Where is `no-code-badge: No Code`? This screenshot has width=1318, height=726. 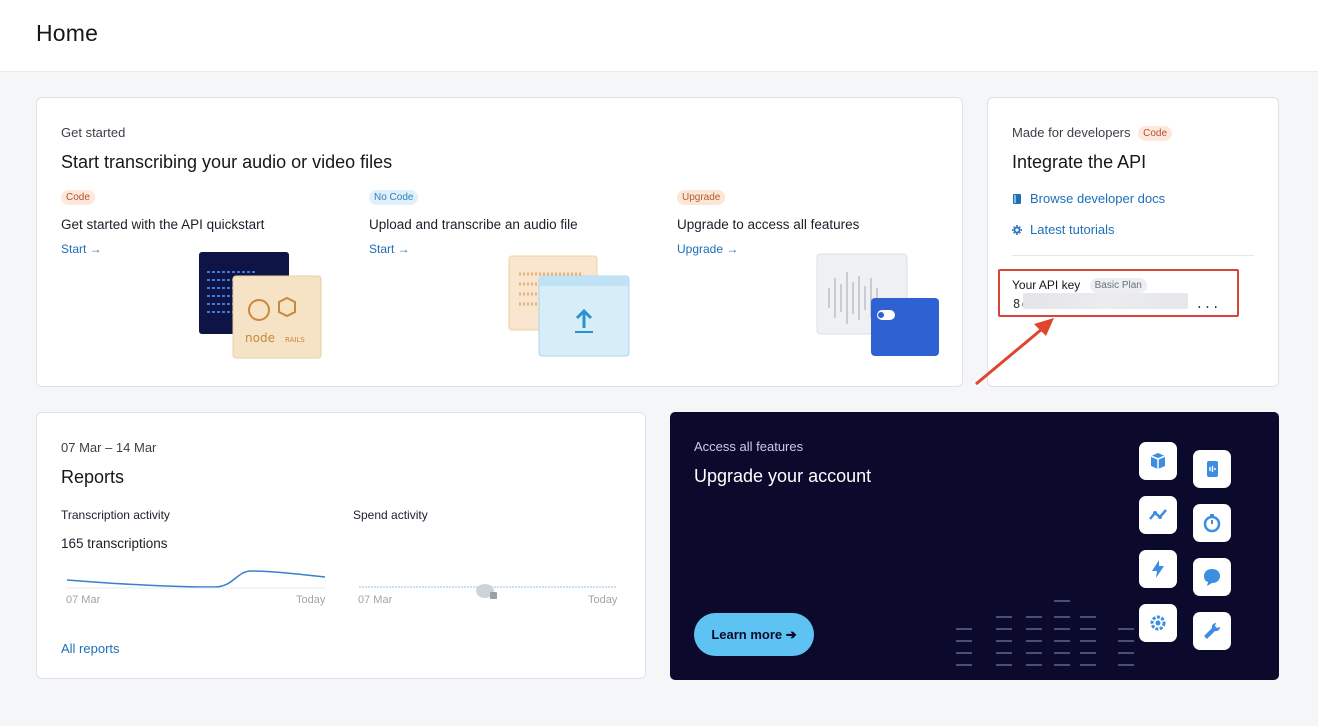 no-code-badge: No Code is located at coordinates (394, 197).